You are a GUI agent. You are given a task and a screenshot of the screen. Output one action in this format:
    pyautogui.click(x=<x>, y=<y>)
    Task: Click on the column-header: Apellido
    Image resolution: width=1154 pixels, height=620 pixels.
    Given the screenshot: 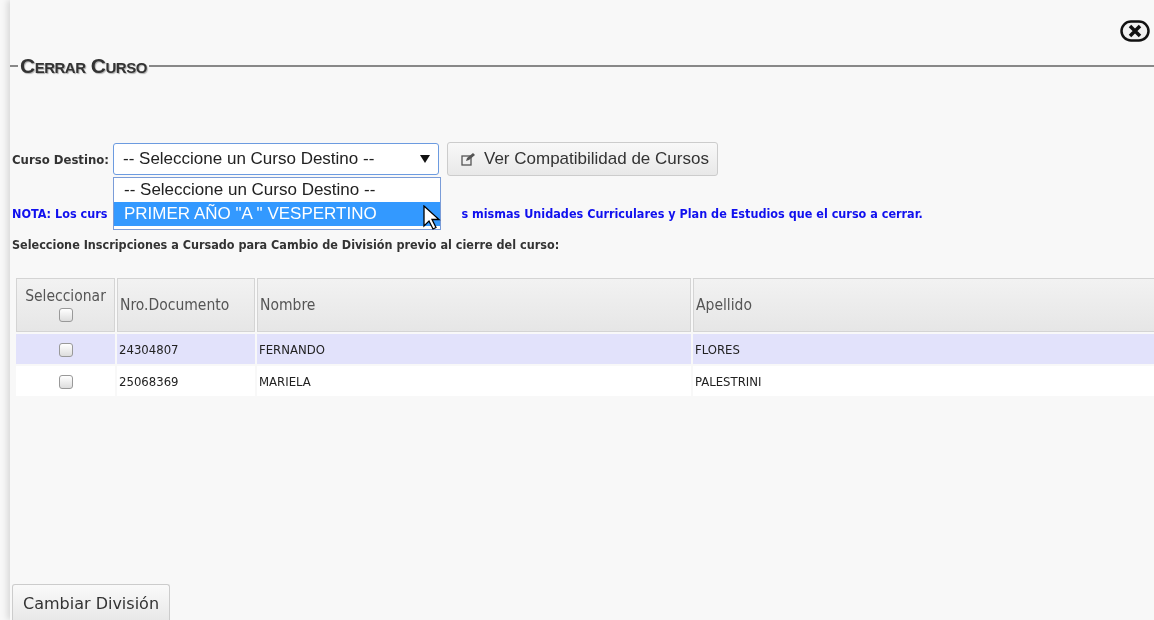 What is the action you would take?
    pyautogui.click(x=923, y=305)
    